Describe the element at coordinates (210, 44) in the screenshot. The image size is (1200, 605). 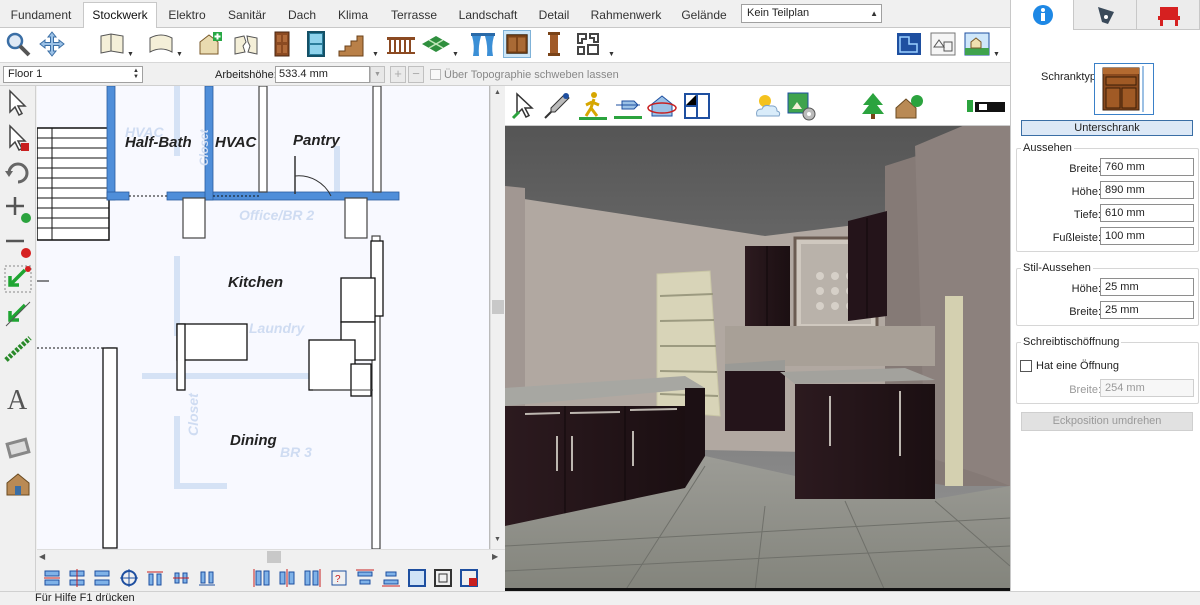
I see `add-room-icon` at that location.